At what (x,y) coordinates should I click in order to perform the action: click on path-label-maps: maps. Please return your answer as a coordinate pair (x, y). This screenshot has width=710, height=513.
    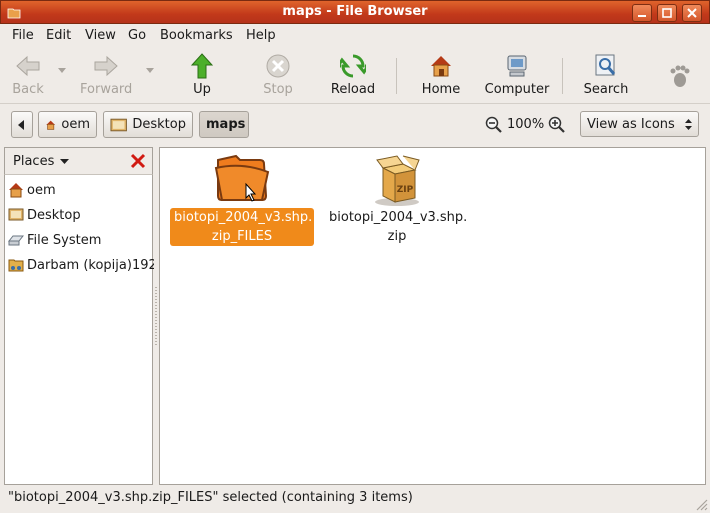
    Looking at the image, I should click on (226, 124).